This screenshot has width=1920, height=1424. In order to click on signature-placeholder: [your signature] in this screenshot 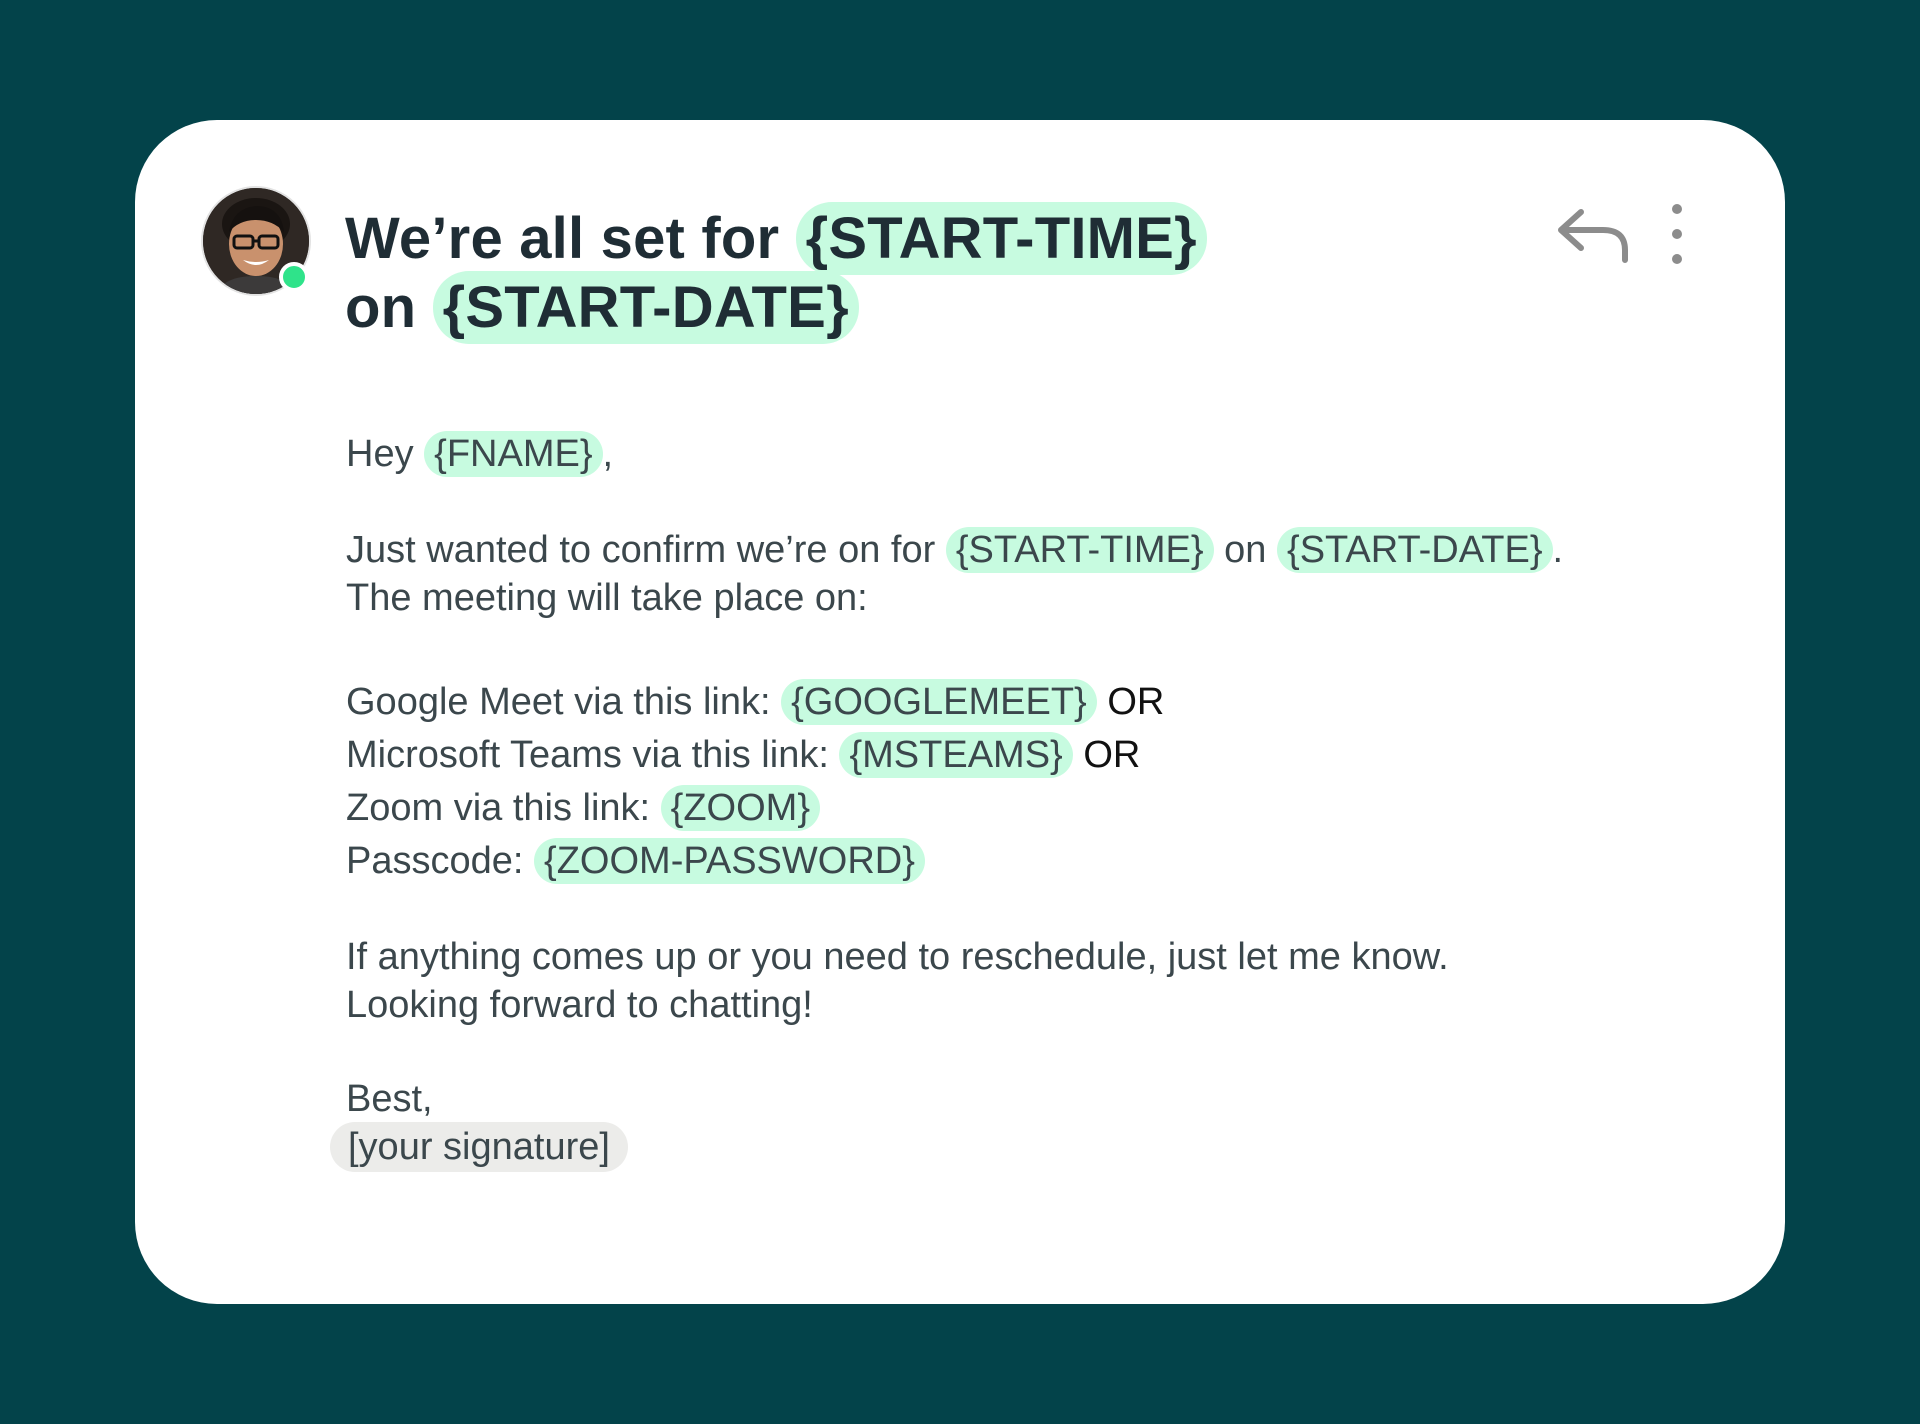, I will do `click(479, 1147)`.